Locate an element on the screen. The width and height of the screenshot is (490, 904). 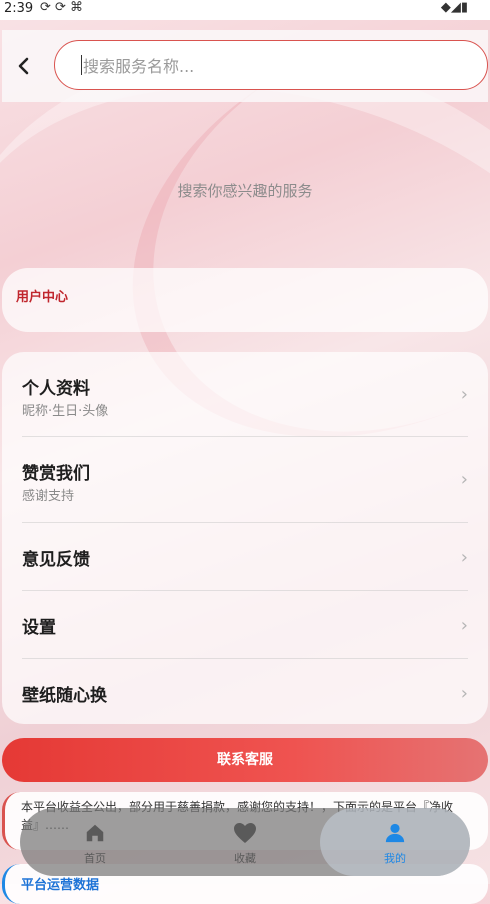
tab-home: 首页 is located at coordinates (95, 842).